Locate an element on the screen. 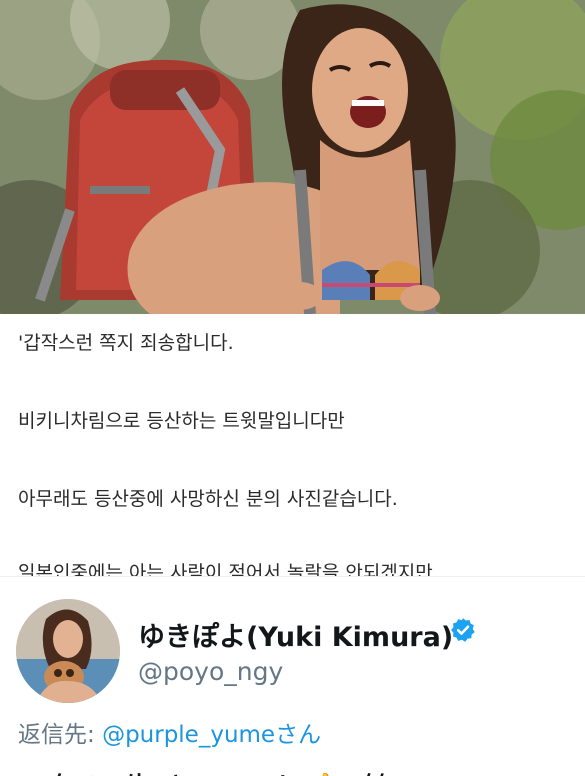 This screenshot has width=585, height=776. message-line: 아무래도 등산중에 사망하신 분의 사진같습니다. is located at coordinates (208, 499).